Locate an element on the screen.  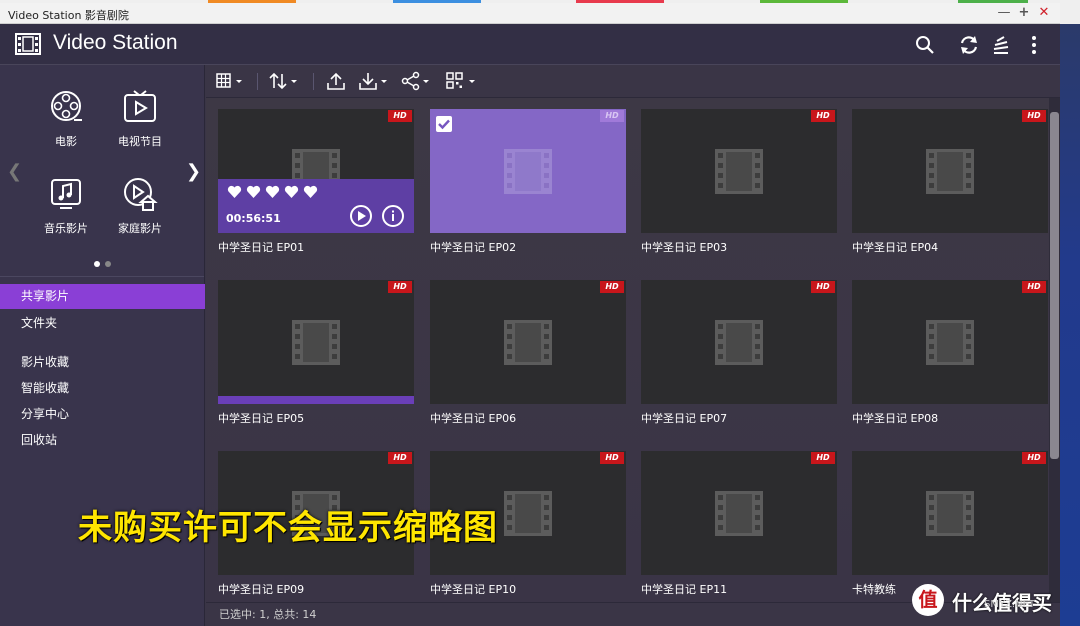
watermark: 值 什么值得买 SMYZ.NET is located at coordinates (992, 600).